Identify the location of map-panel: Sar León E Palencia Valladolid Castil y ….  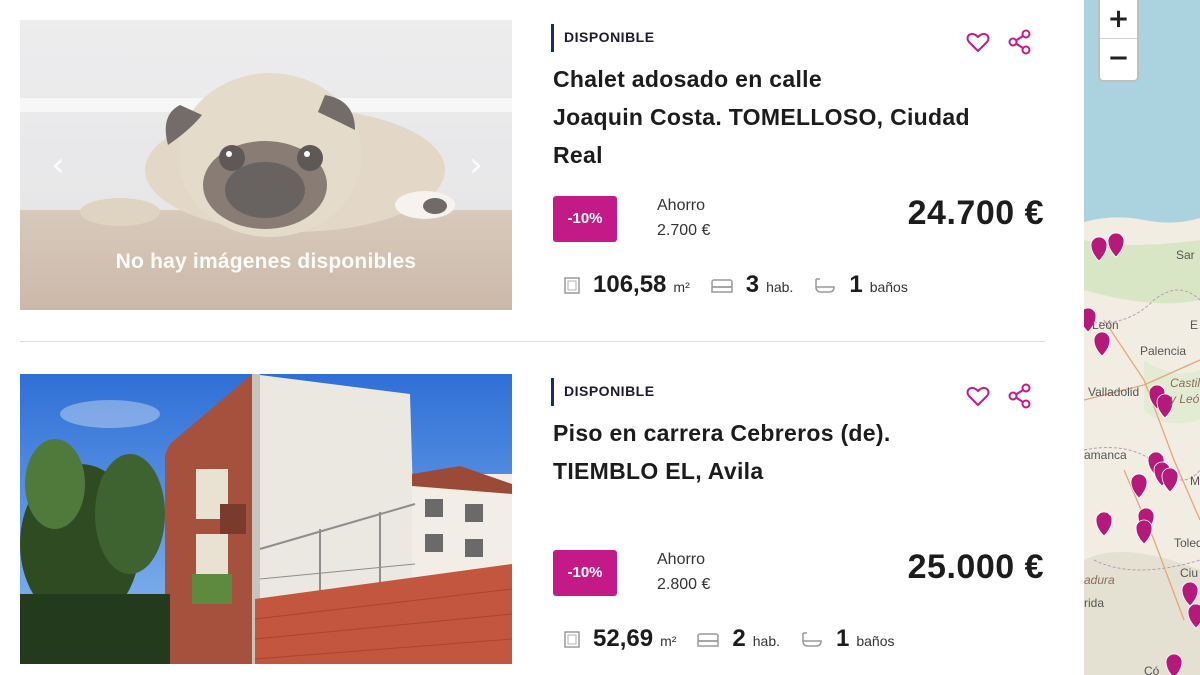
(1142, 337).